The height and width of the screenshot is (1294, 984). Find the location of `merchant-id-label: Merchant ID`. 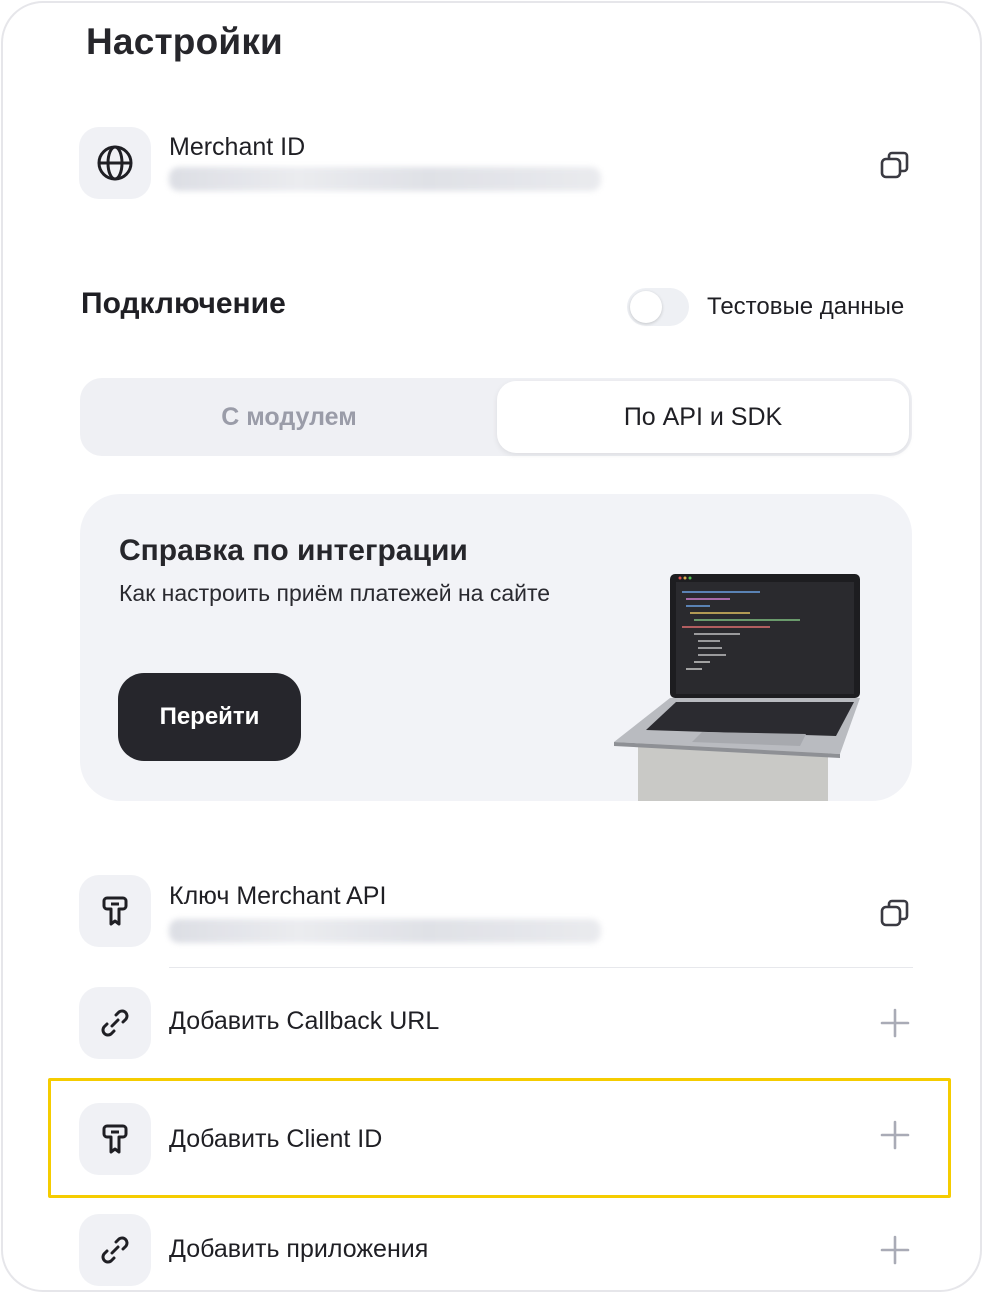

merchant-id-label: Merchant ID is located at coordinates (237, 147).